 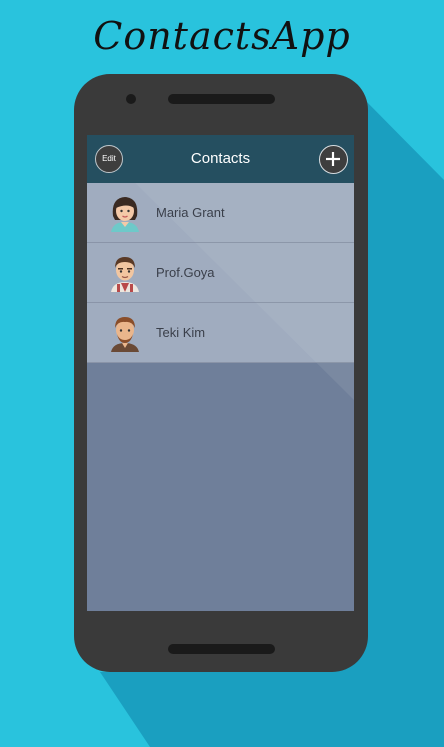 What do you see at coordinates (221, 649) in the screenshot?
I see `home-button` at bounding box center [221, 649].